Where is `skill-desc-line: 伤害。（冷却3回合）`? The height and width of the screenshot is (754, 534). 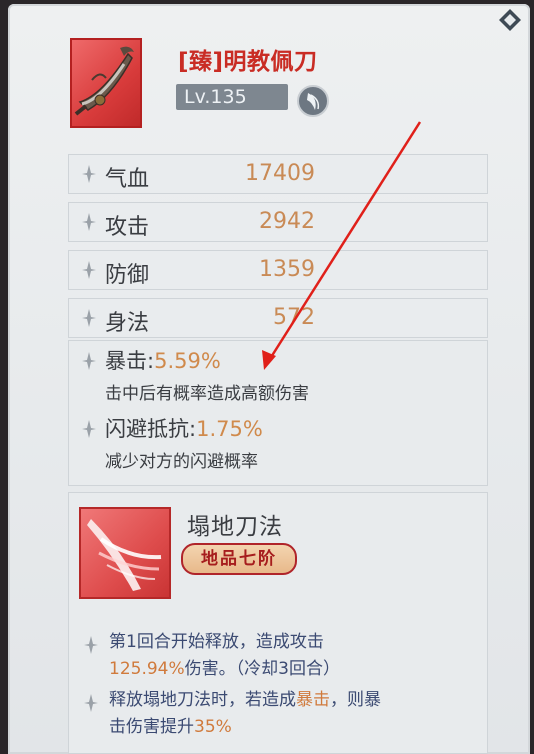
skill-desc-line: 伤害。（冷却3回合） is located at coordinates (262, 669).